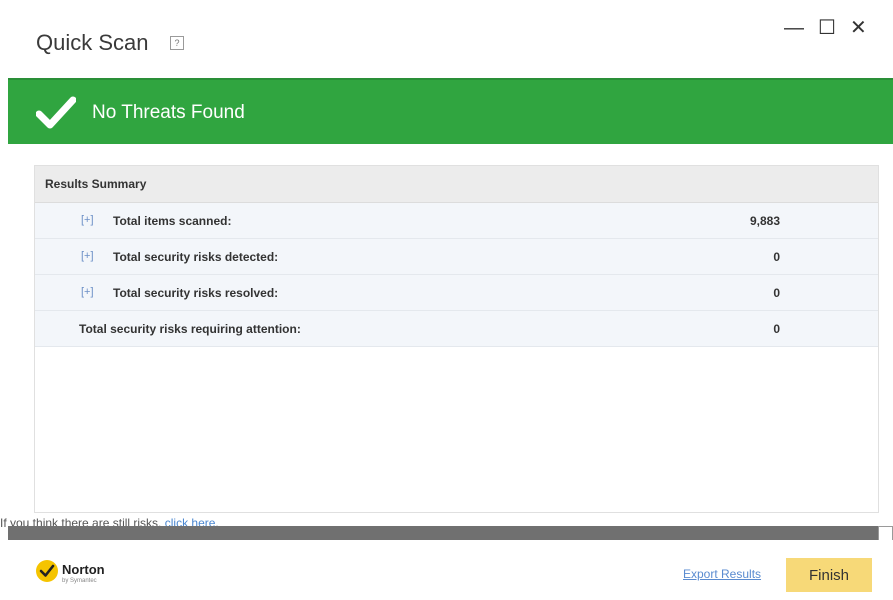  What do you see at coordinates (885, 533) in the screenshot?
I see `scrollbar-corner` at bounding box center [885, 533].